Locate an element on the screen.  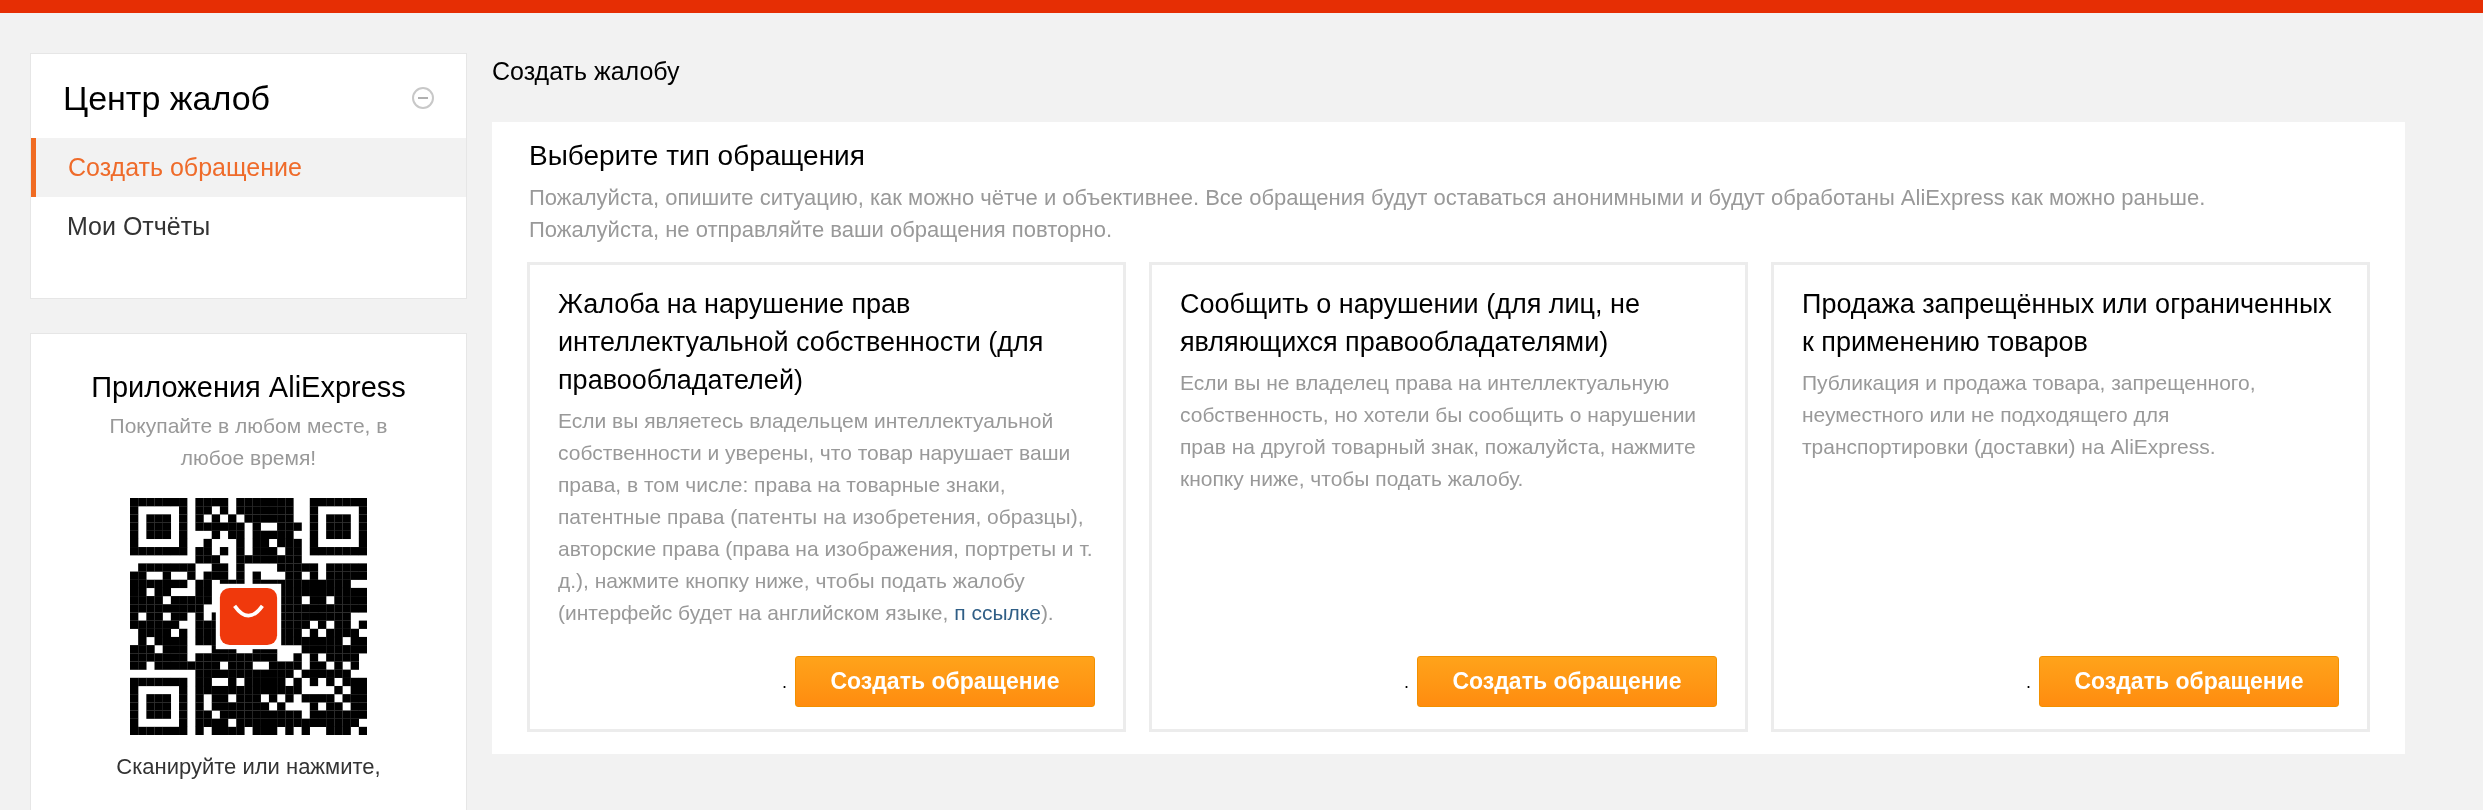
sidebar-item: Мои Отчёты is located at coordinates (248, 226).